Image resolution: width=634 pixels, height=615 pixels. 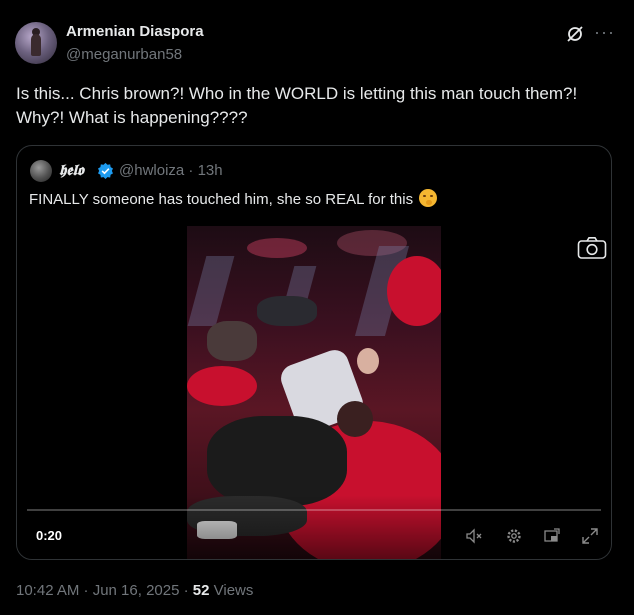 What do you see at coordinates (231, 590) in the screenshot?
I see `views-label: Views` at bounding box center [231, 590].